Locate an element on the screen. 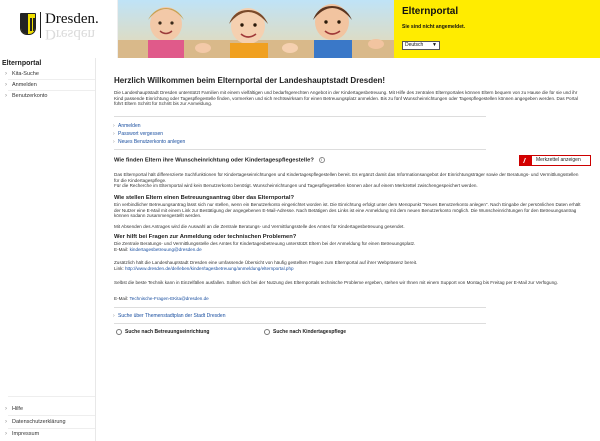 This screenshot has width=600, height=441. sidebar-item-kita-suche: Kita-Suche is located at coordinates (48, 74).